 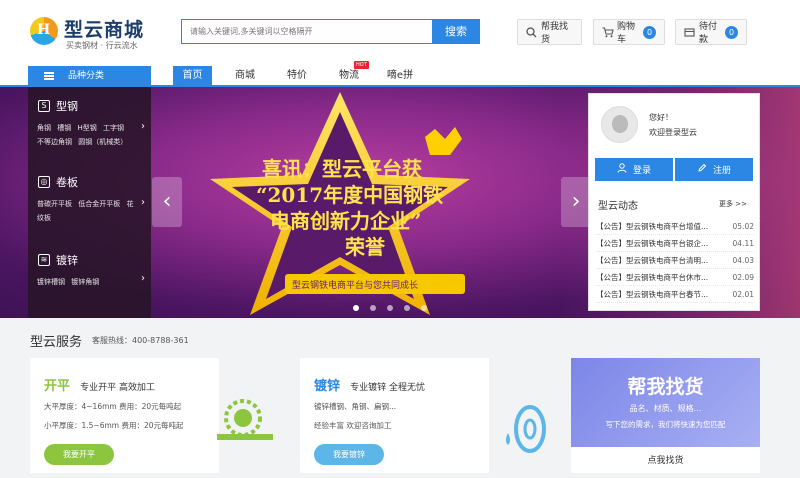 I want to click on find-goods-link: 点我找货, so click(x=665, y=459).